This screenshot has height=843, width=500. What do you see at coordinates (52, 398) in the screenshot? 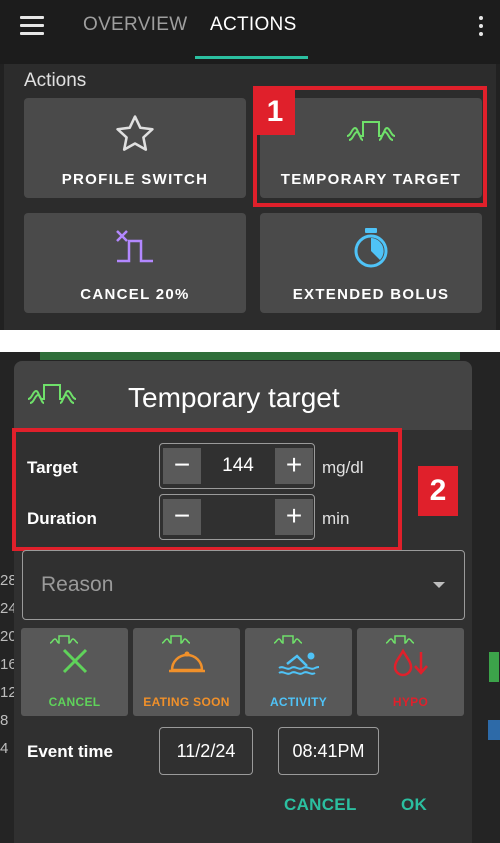
I see `temp-target-icon` at bounding box center [52, 398].